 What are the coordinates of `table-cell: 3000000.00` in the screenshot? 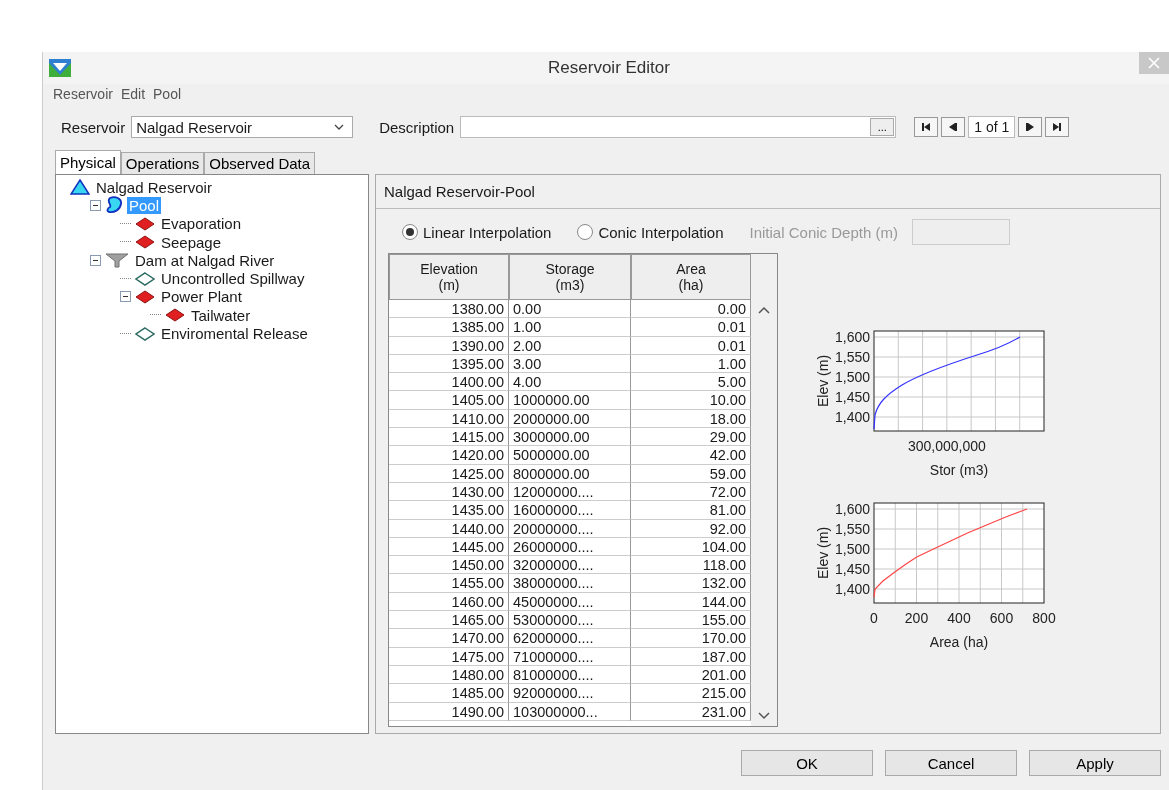 It's located at (570, 437).